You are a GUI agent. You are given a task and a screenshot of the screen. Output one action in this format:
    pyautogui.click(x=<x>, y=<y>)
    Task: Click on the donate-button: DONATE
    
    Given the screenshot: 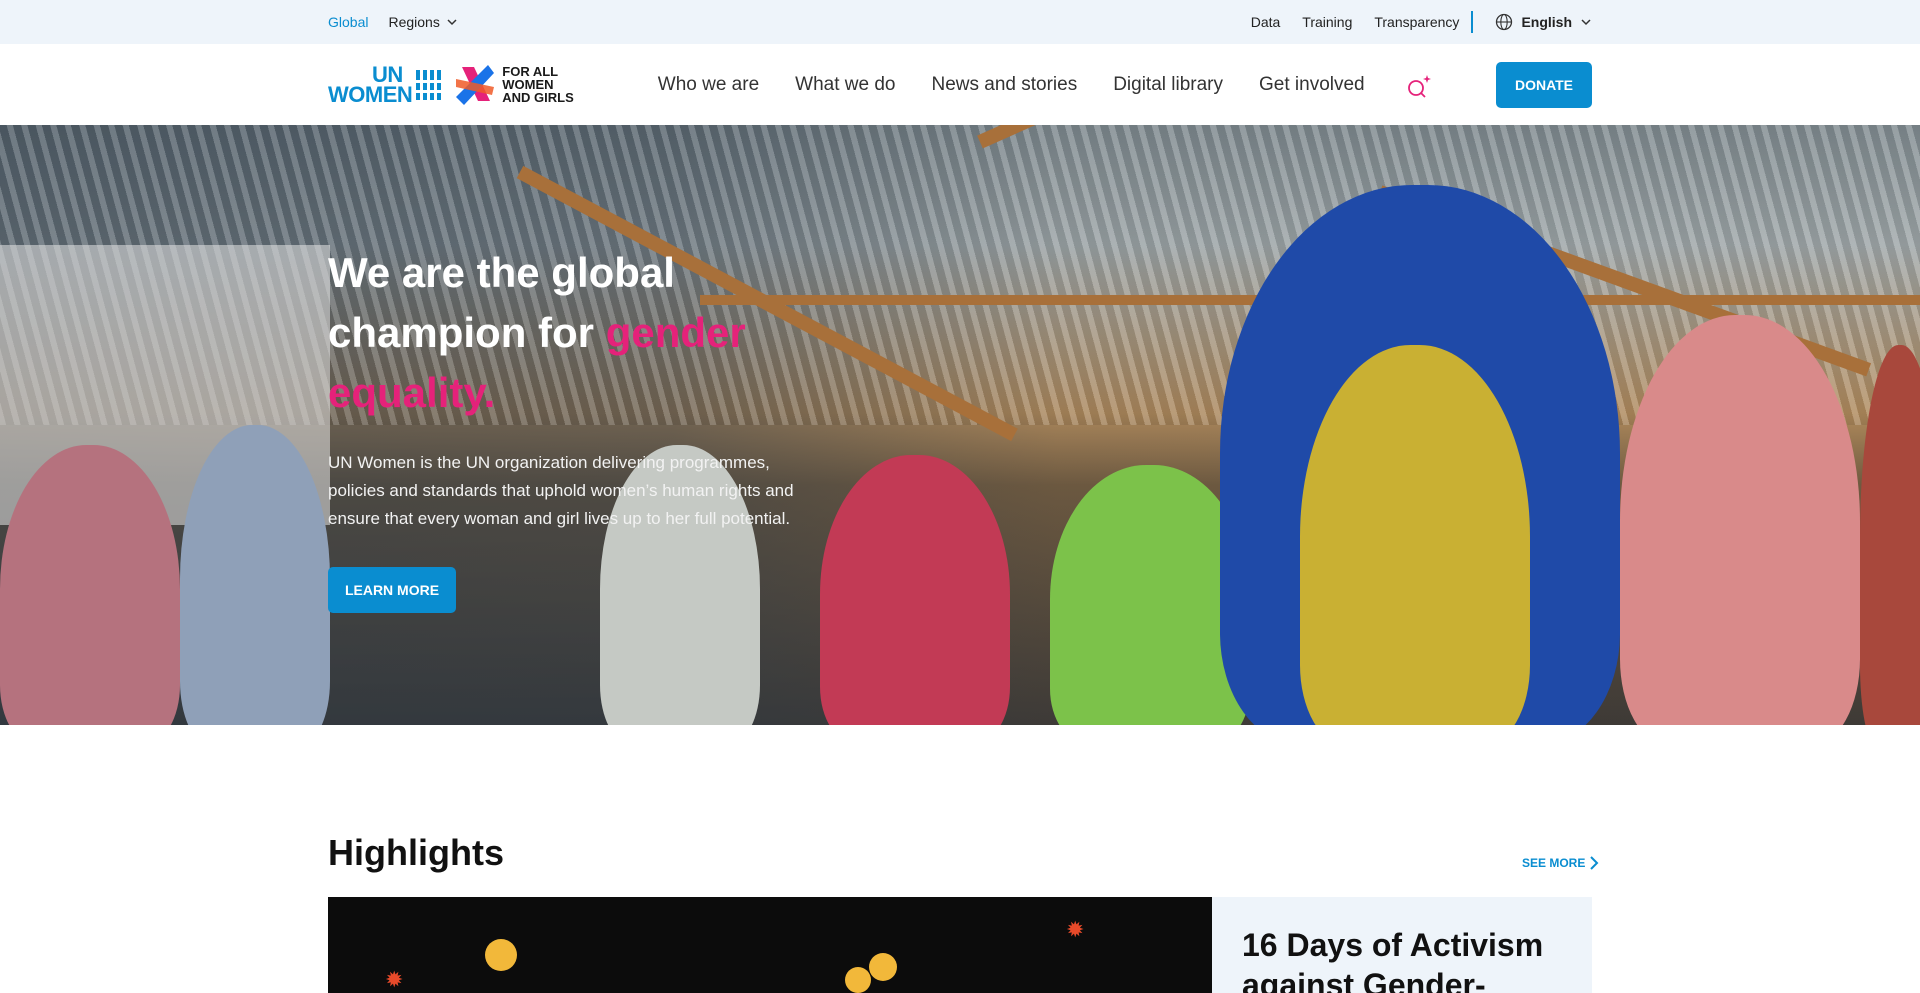 What is the action you would take?
    pyautogui.click(x=1544, y=84)
    